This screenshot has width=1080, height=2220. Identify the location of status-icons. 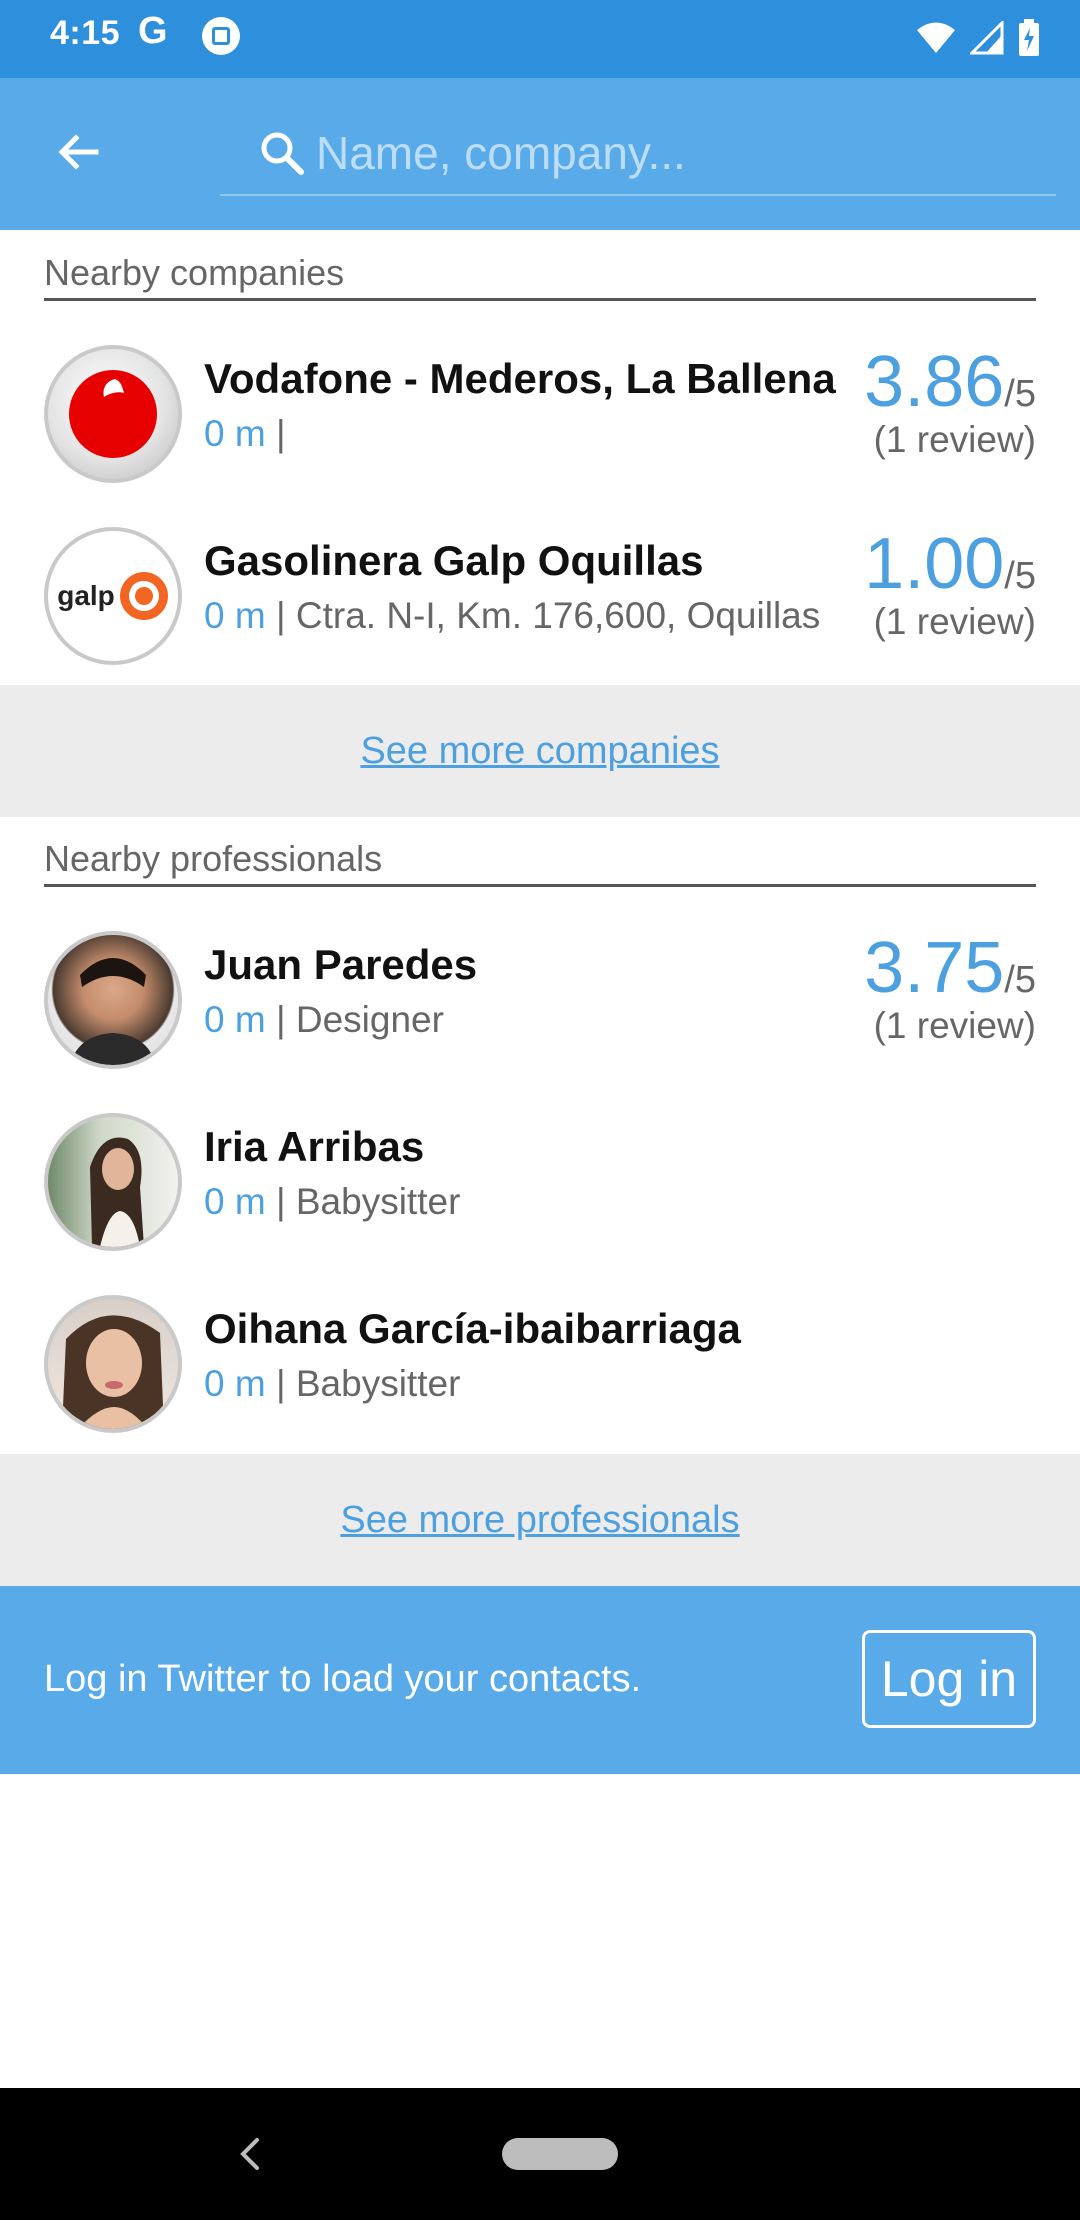
(978, 38).